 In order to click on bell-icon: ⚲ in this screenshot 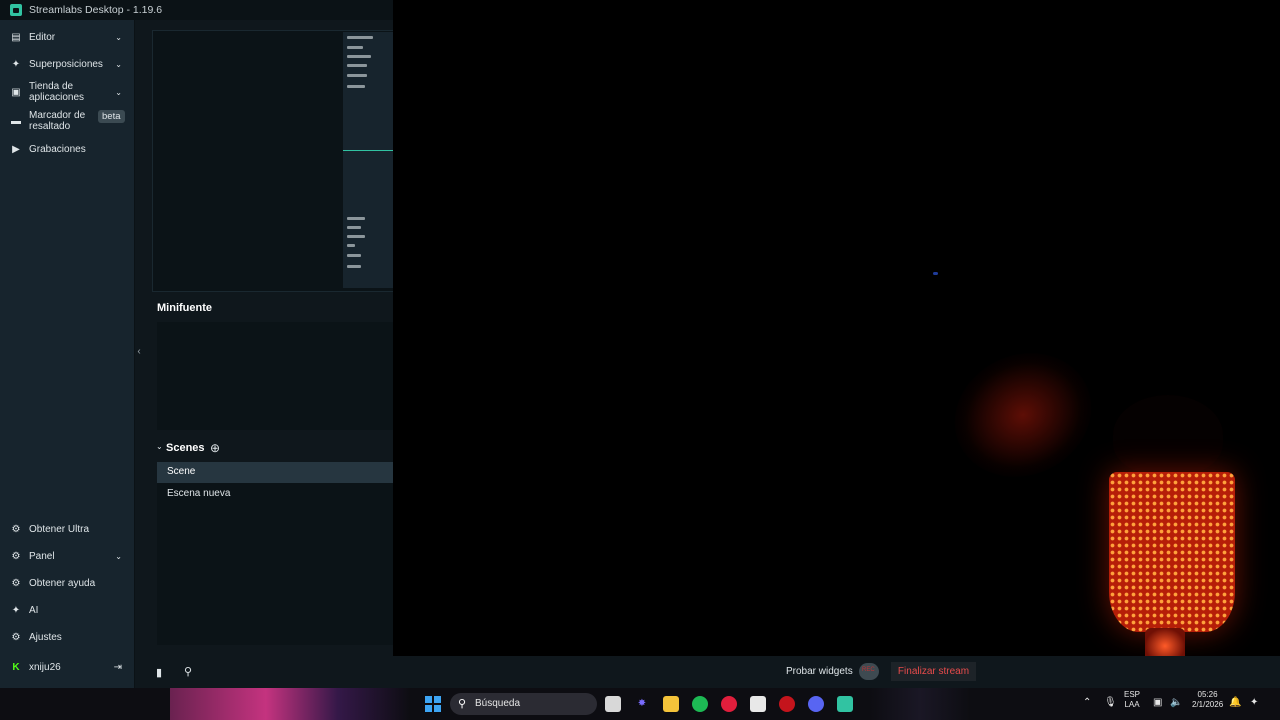, I will do `click(188, 671)`.